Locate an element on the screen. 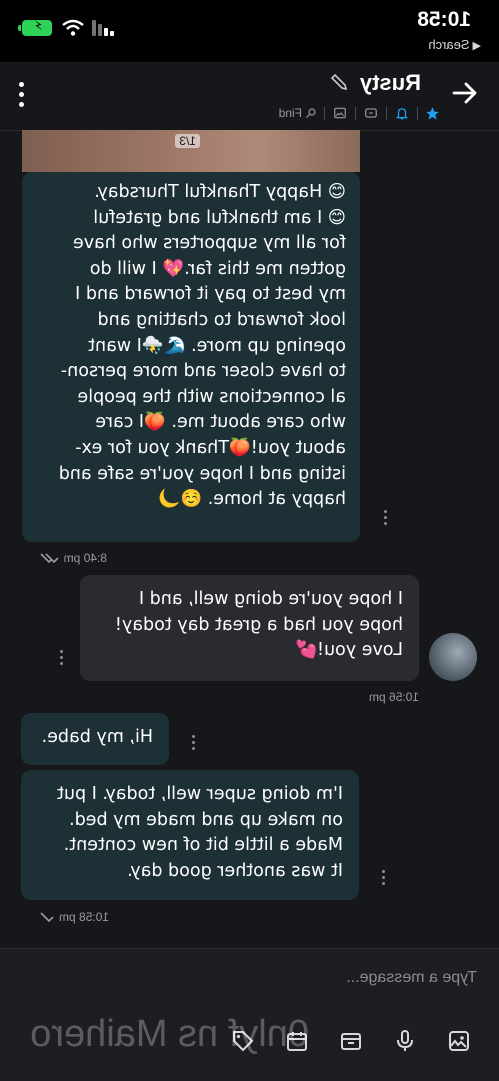 The height and width of the screenshot is (1081, 499). image-icon is located at coordinates (340, 113).